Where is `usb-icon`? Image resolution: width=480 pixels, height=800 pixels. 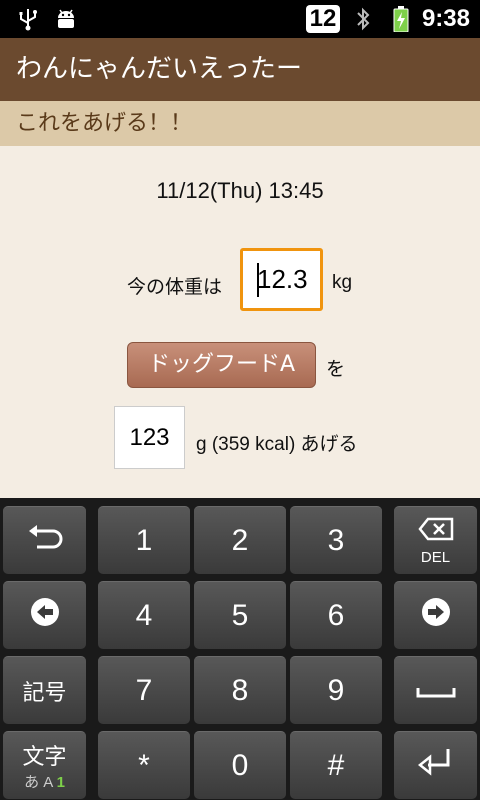 usb-icon is located at coordinates (28, 19).